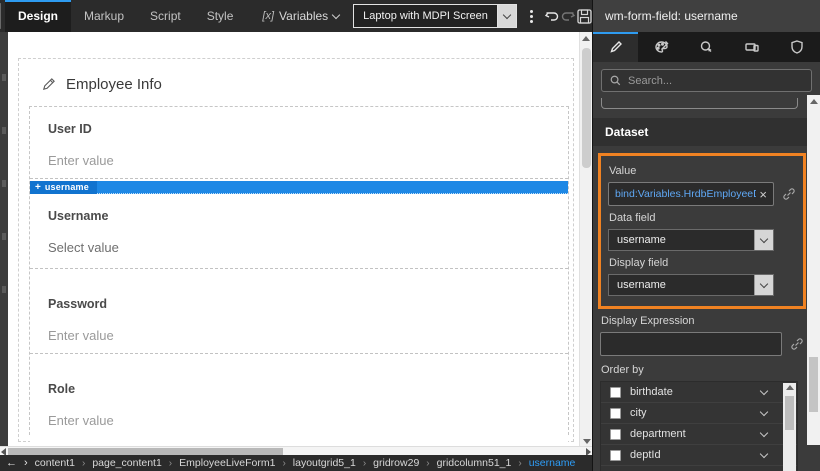  I want to click on variables-menu: [x] Variables, so click(301, 16).